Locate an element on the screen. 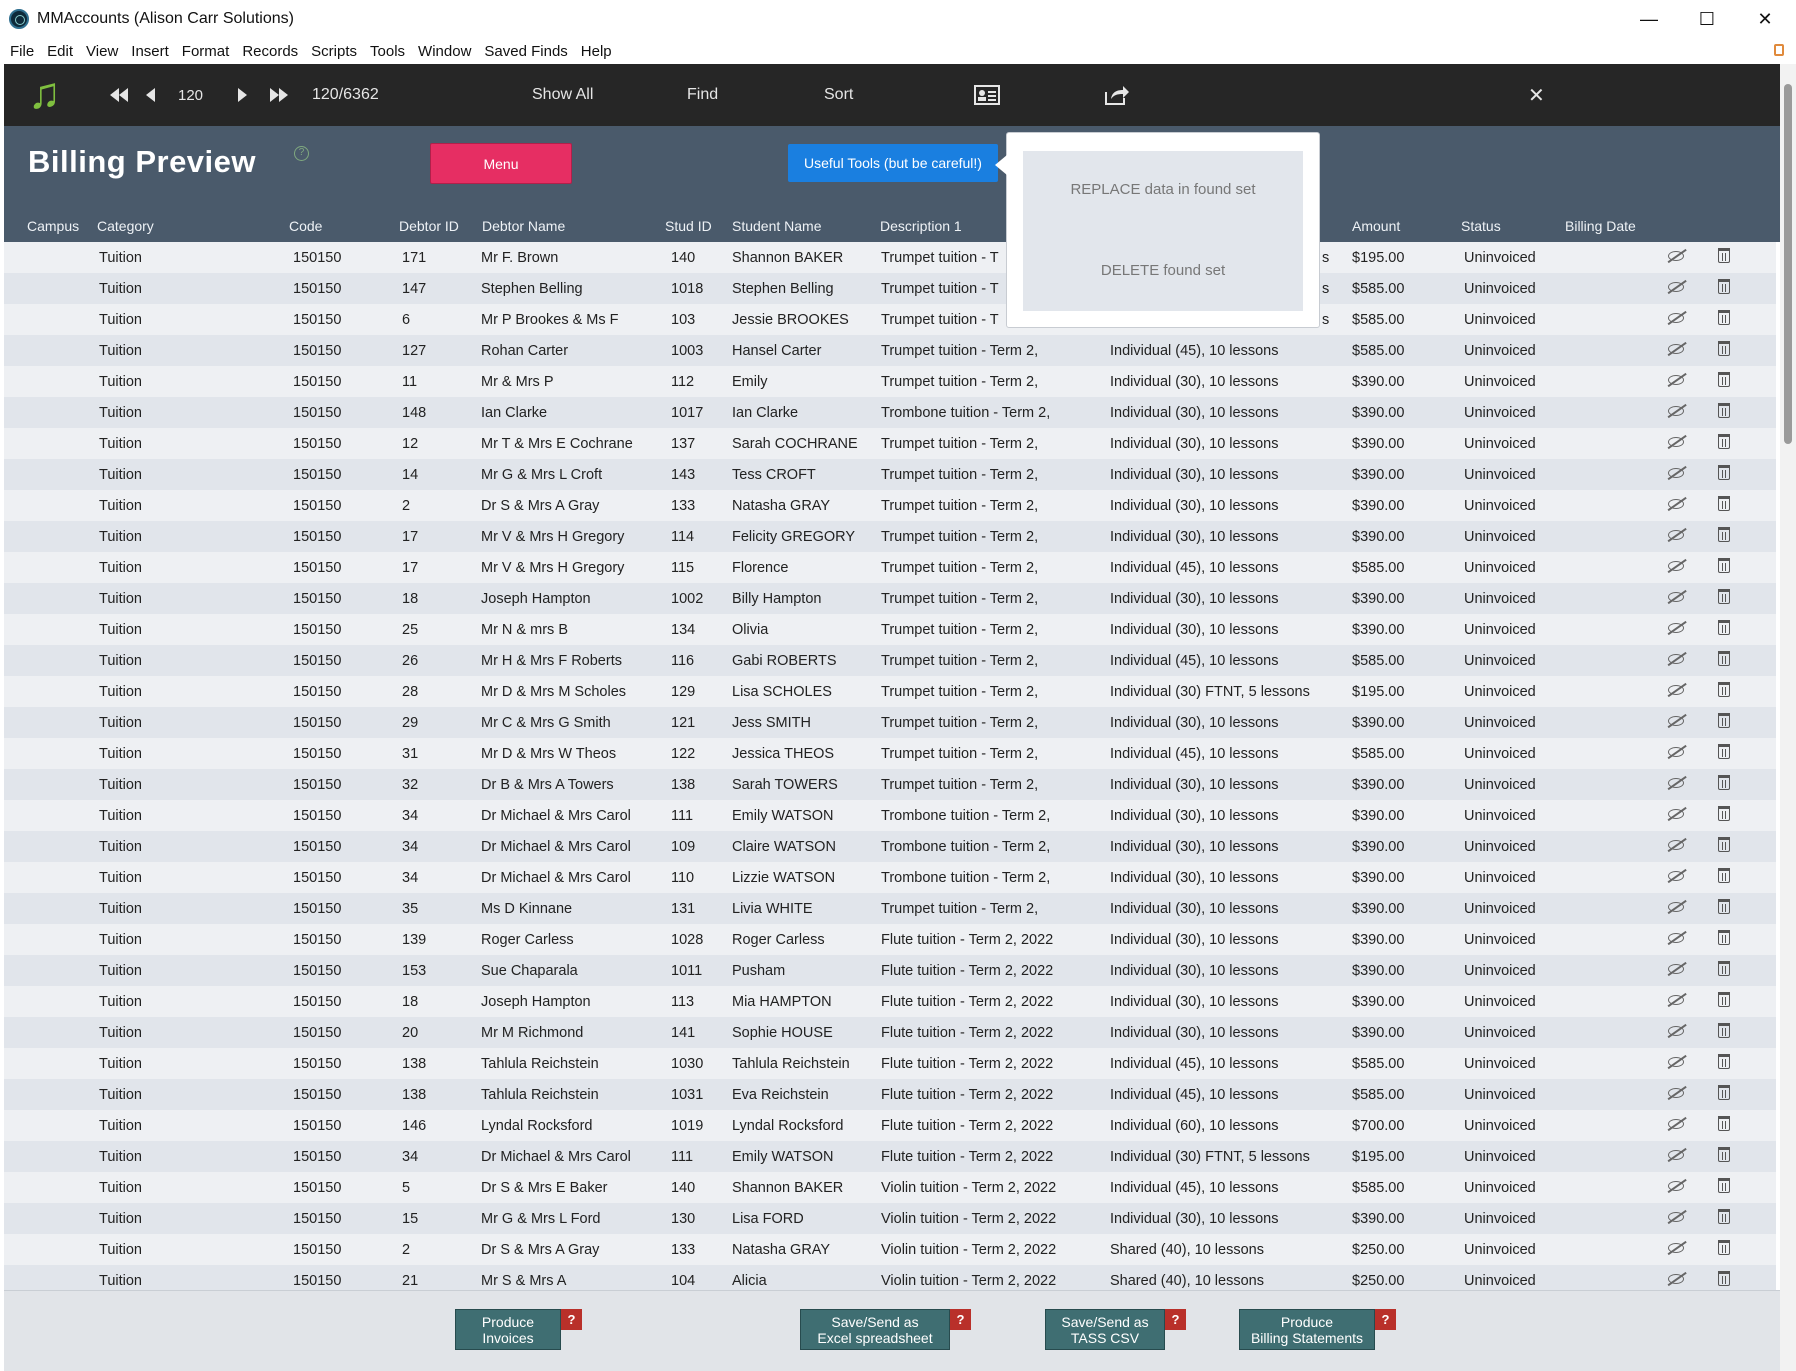 This screenshot has height=1371, width=1796. cell-debtor-name: Sue Chaparala is located at coordinates (566, 971).